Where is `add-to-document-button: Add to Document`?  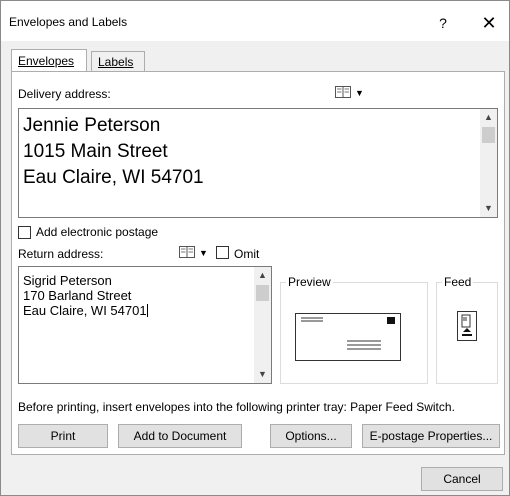 add-to-document-button: Add to Document is located at coordinates (180, 436).